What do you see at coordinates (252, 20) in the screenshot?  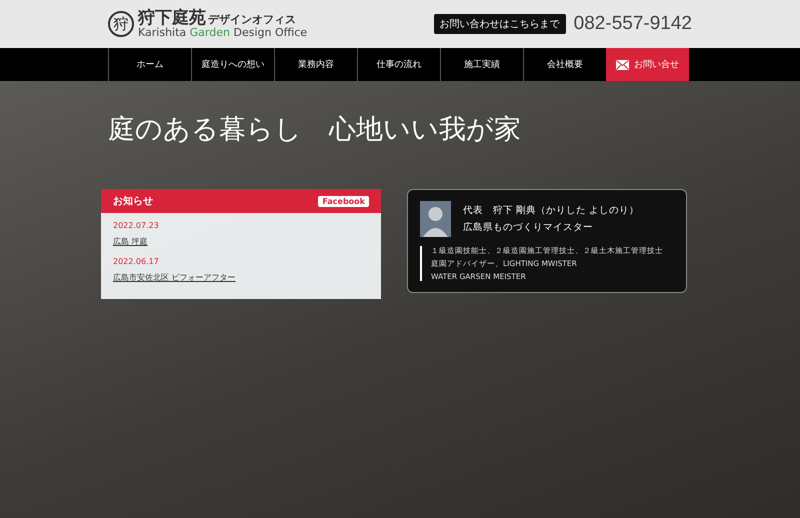 I see `logo-title-suffix: デザインオフィス` at bounding box center [252, 20].